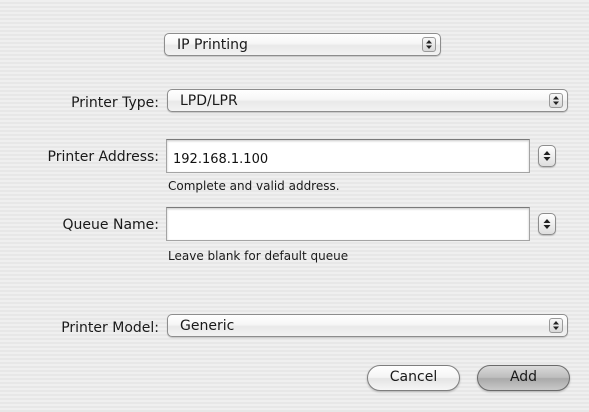 This screenshot has width=589, height=412. What do you see at coordinates (302, 44) in the screenshot?
I see `protocol-popup: IP Printing` at bounding box center [302, 44].